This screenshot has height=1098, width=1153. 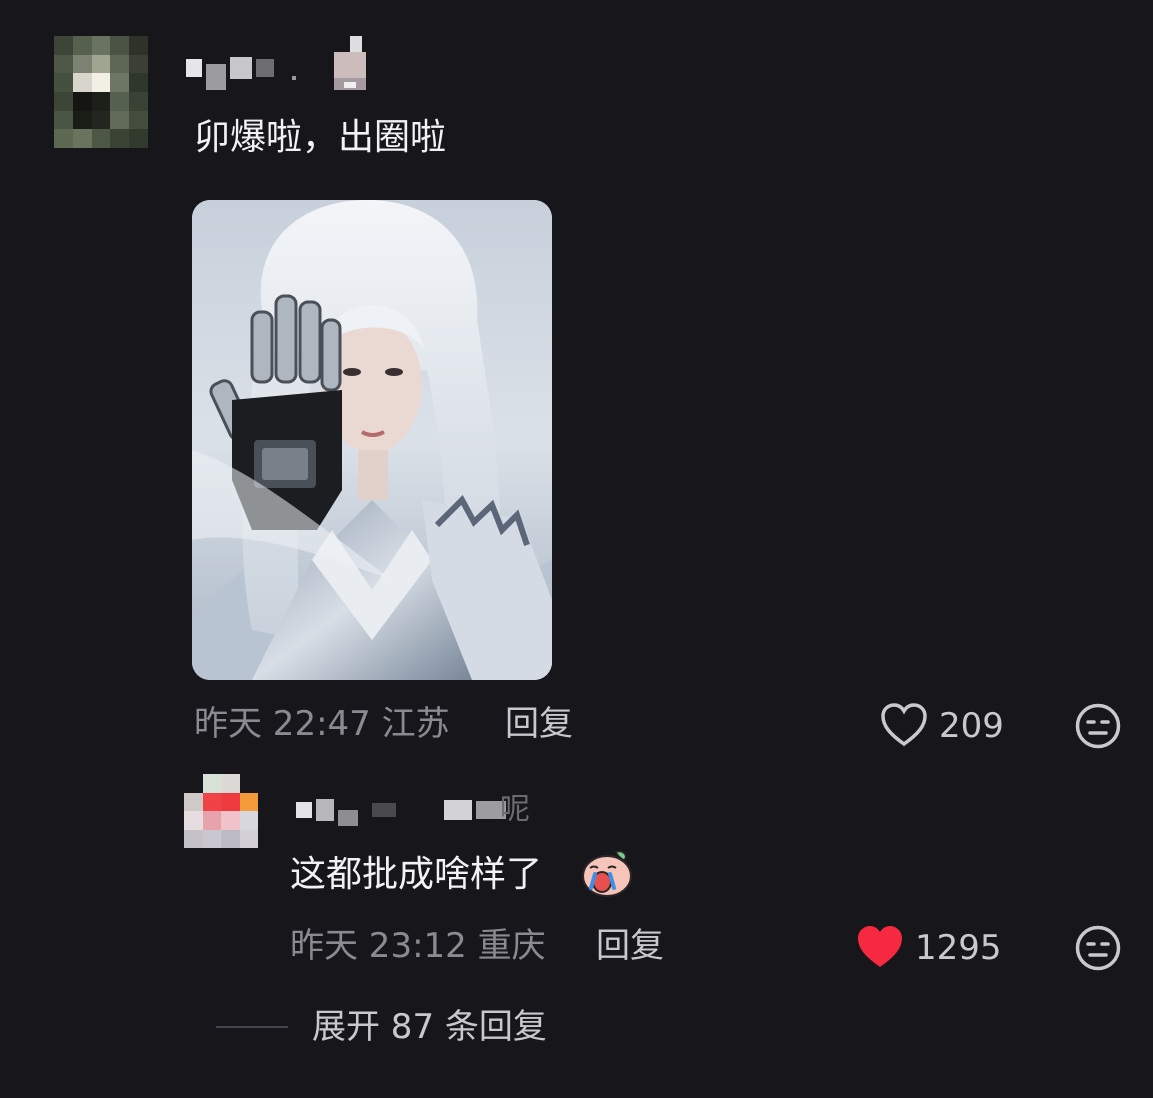 I want to click on crying-face-sticker-icon, so click(x=607, y=873).